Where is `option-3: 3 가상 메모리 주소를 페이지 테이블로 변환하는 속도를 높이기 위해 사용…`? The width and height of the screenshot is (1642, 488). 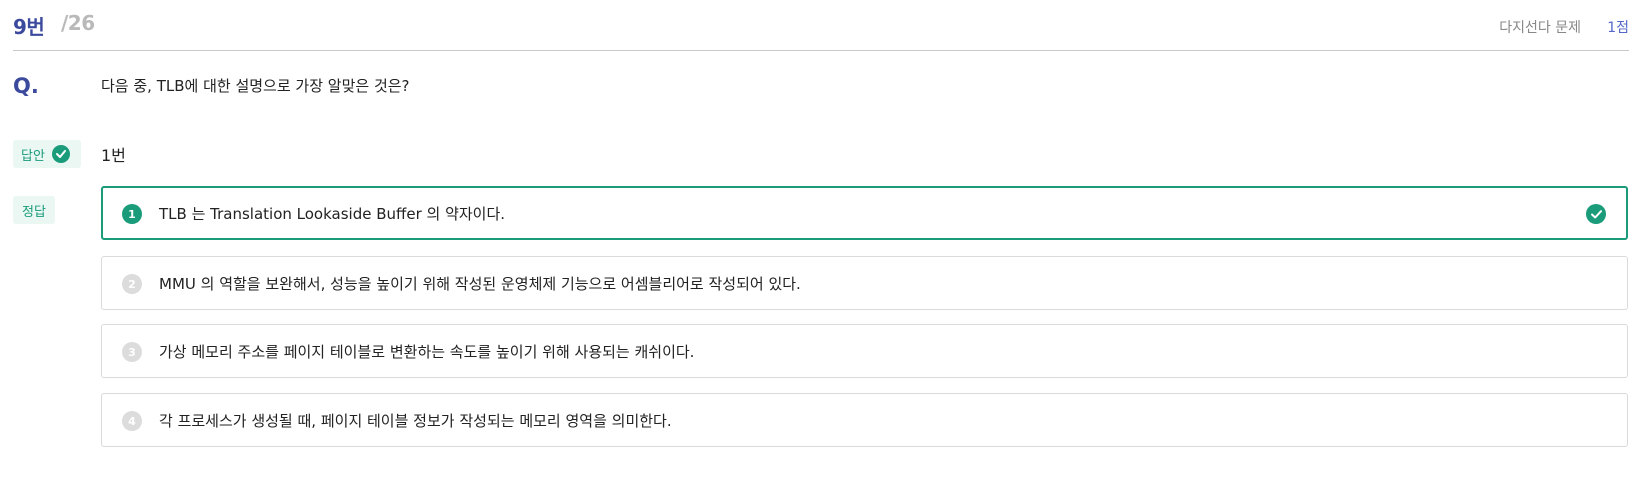
option-3: 3 가상 메모리 주소를 페이지 테이블로 변환하는 속도를 높이기 위해 사용… is located at coordinates (864, 351).